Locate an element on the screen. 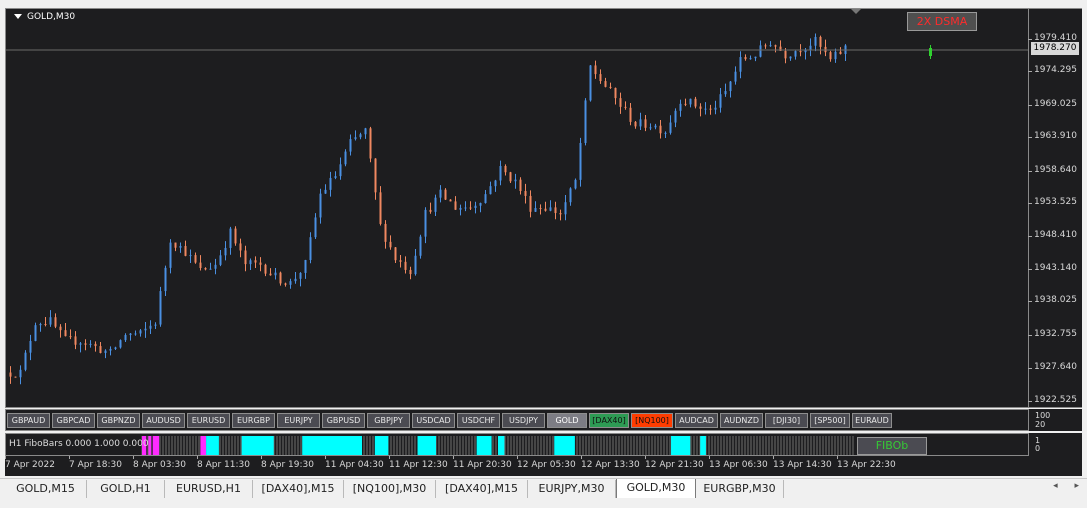  time-axis-label: 7 Apr 2022 is located at coordinates (30, 463).